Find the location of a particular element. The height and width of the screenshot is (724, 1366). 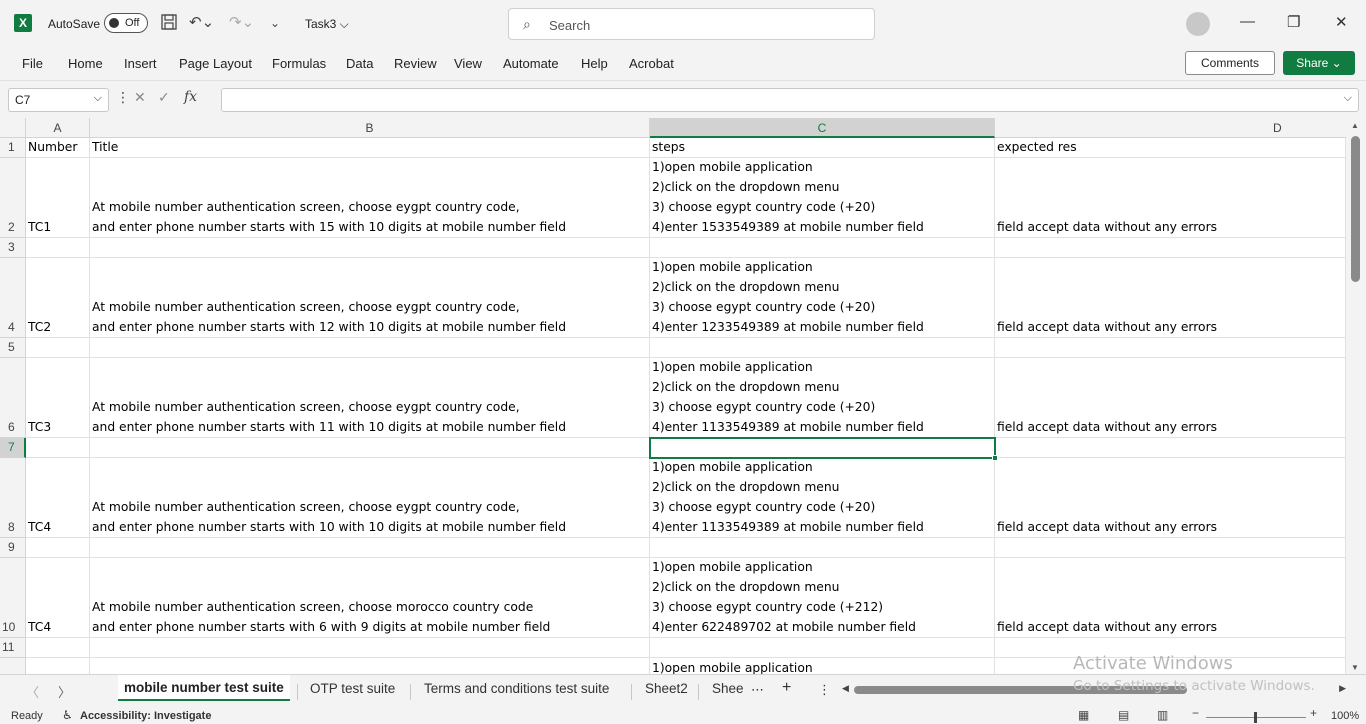

row-header is located at coordinates (13, 666).